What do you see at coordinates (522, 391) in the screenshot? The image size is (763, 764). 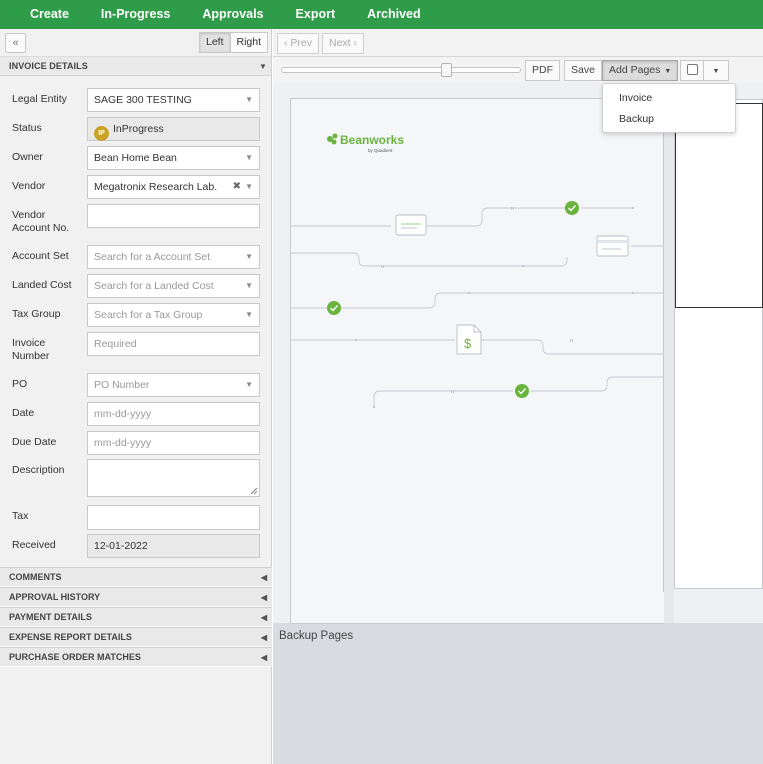 I see `check-circle-icon` at bounding box center [522, 391].